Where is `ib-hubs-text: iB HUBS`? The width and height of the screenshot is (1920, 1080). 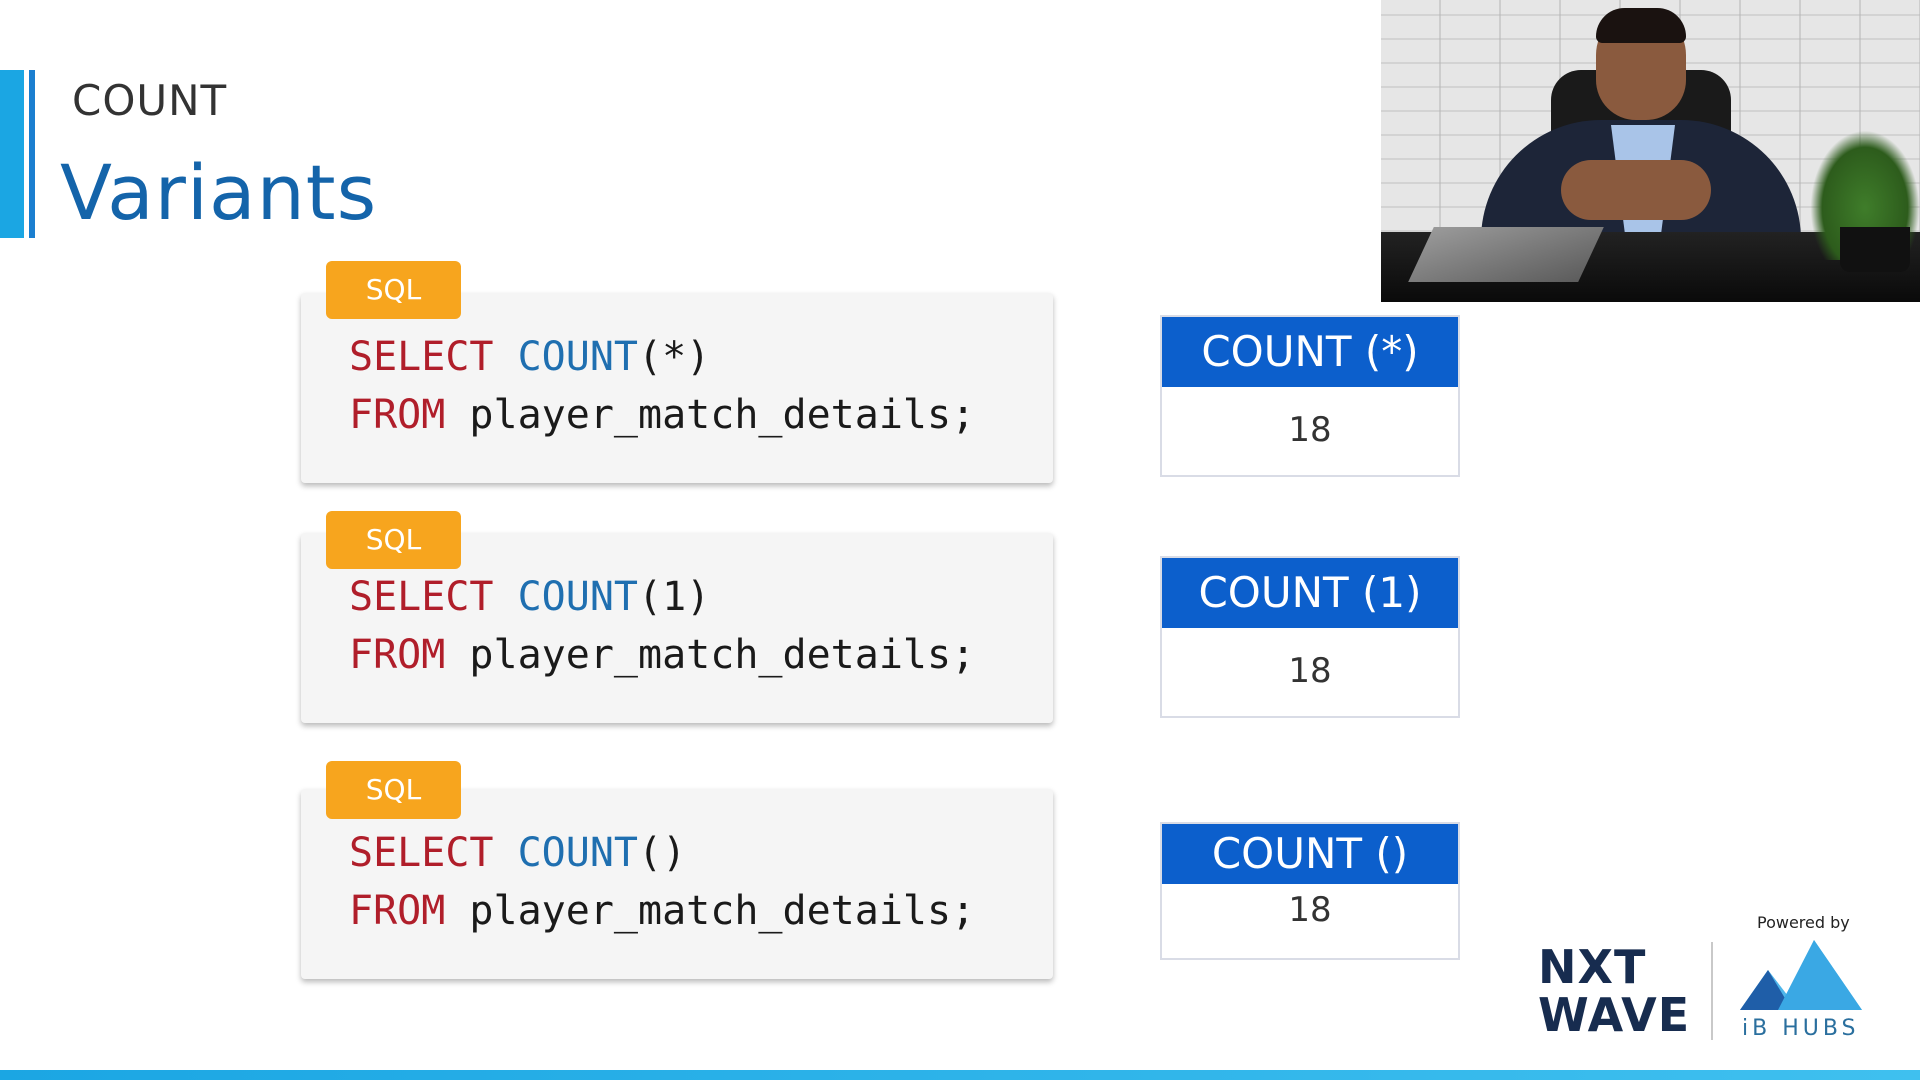 ib-hubs-text: iB HUBS is located at coordinates (1801, 1028).